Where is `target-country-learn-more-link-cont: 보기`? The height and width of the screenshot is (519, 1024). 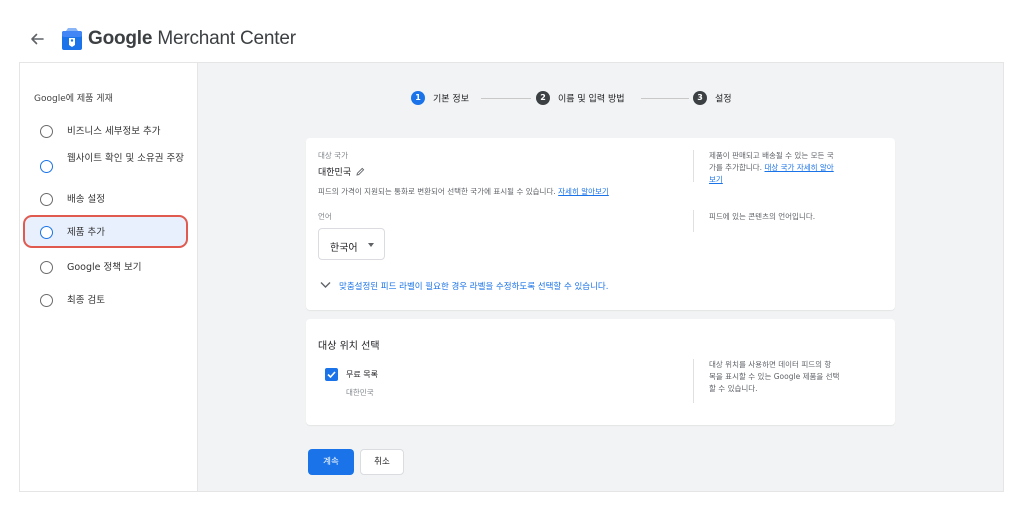 target-country-learn-more-link-cont: 보기 is located at coordinates (716, 179).